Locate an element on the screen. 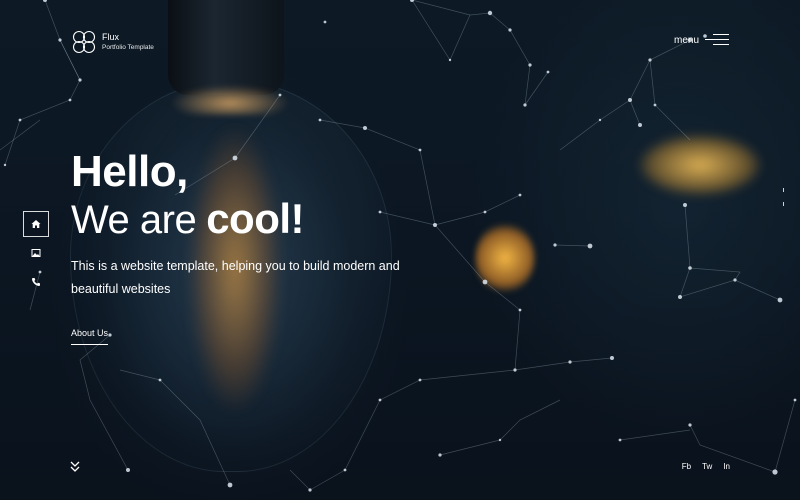  hero-heading-line2: We are cool! is located at coordinates (241, 219).